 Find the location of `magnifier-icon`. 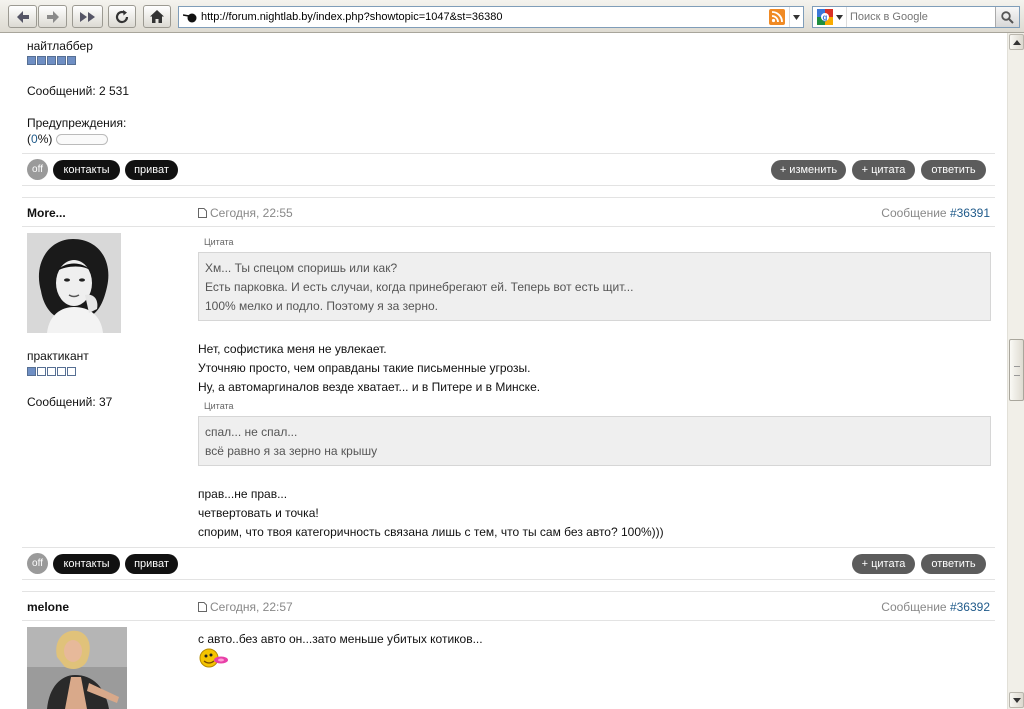

magnifier-icon is located at coordinates (1007, 17).